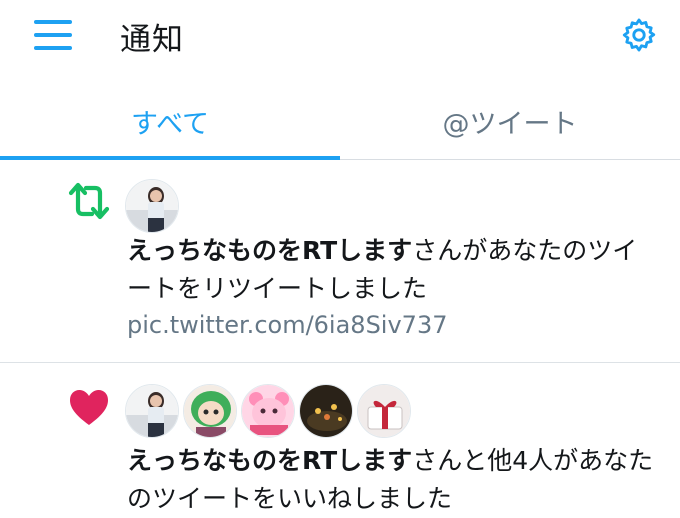 The image size is (680, 518). I want to click on hamburger-menu-icon, so click(53, 35).